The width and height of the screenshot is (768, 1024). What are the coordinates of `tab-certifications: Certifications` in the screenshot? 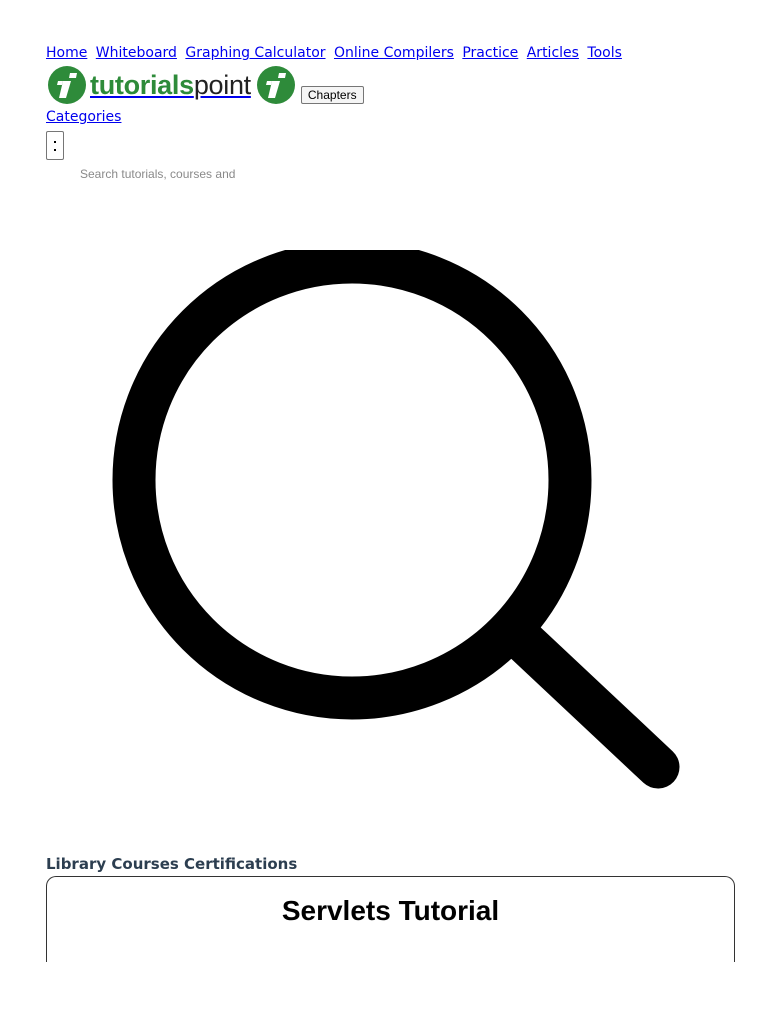 It's located at (240, 864).